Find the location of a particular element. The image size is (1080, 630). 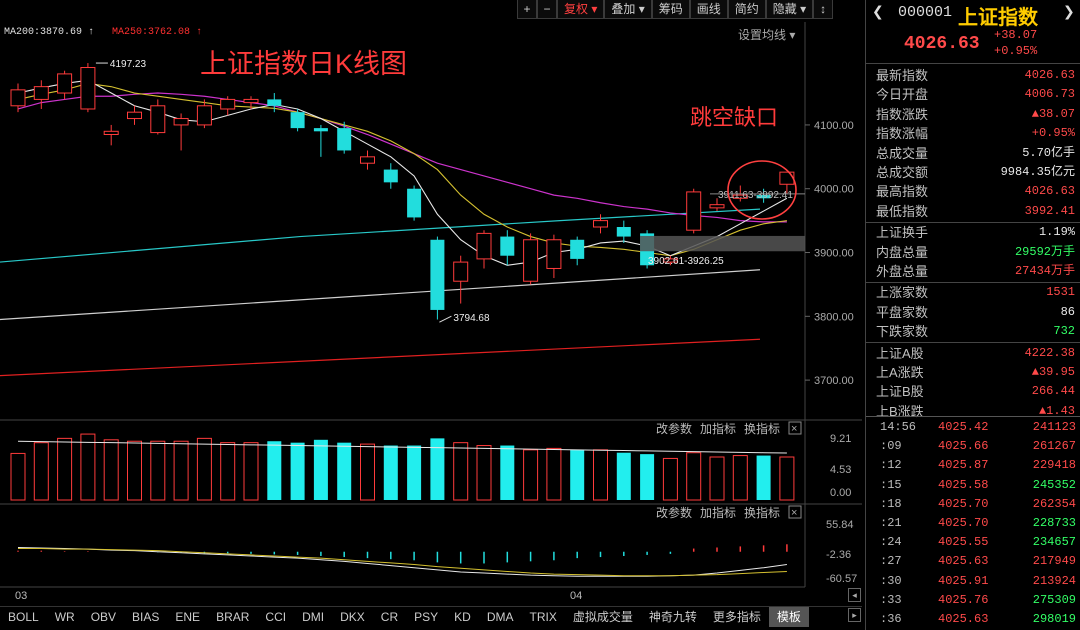

stat-label: 平盘家数 is located at coordinates (902, 312).